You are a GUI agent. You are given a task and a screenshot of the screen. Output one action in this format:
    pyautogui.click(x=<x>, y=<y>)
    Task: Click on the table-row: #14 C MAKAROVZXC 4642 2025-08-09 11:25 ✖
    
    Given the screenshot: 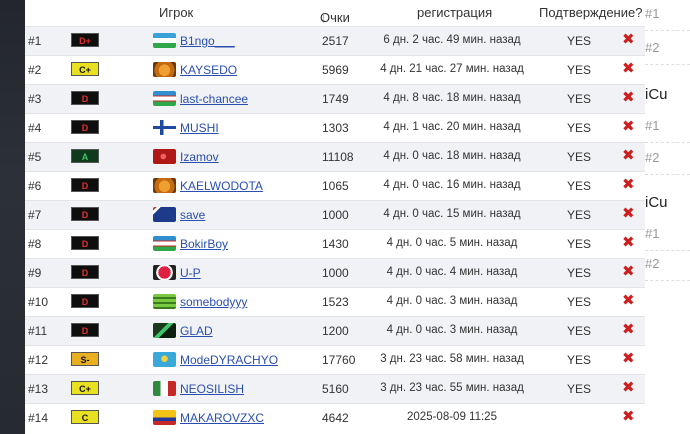 What is the action you would take?
    pyautogui.click(x=335, y=417)
    